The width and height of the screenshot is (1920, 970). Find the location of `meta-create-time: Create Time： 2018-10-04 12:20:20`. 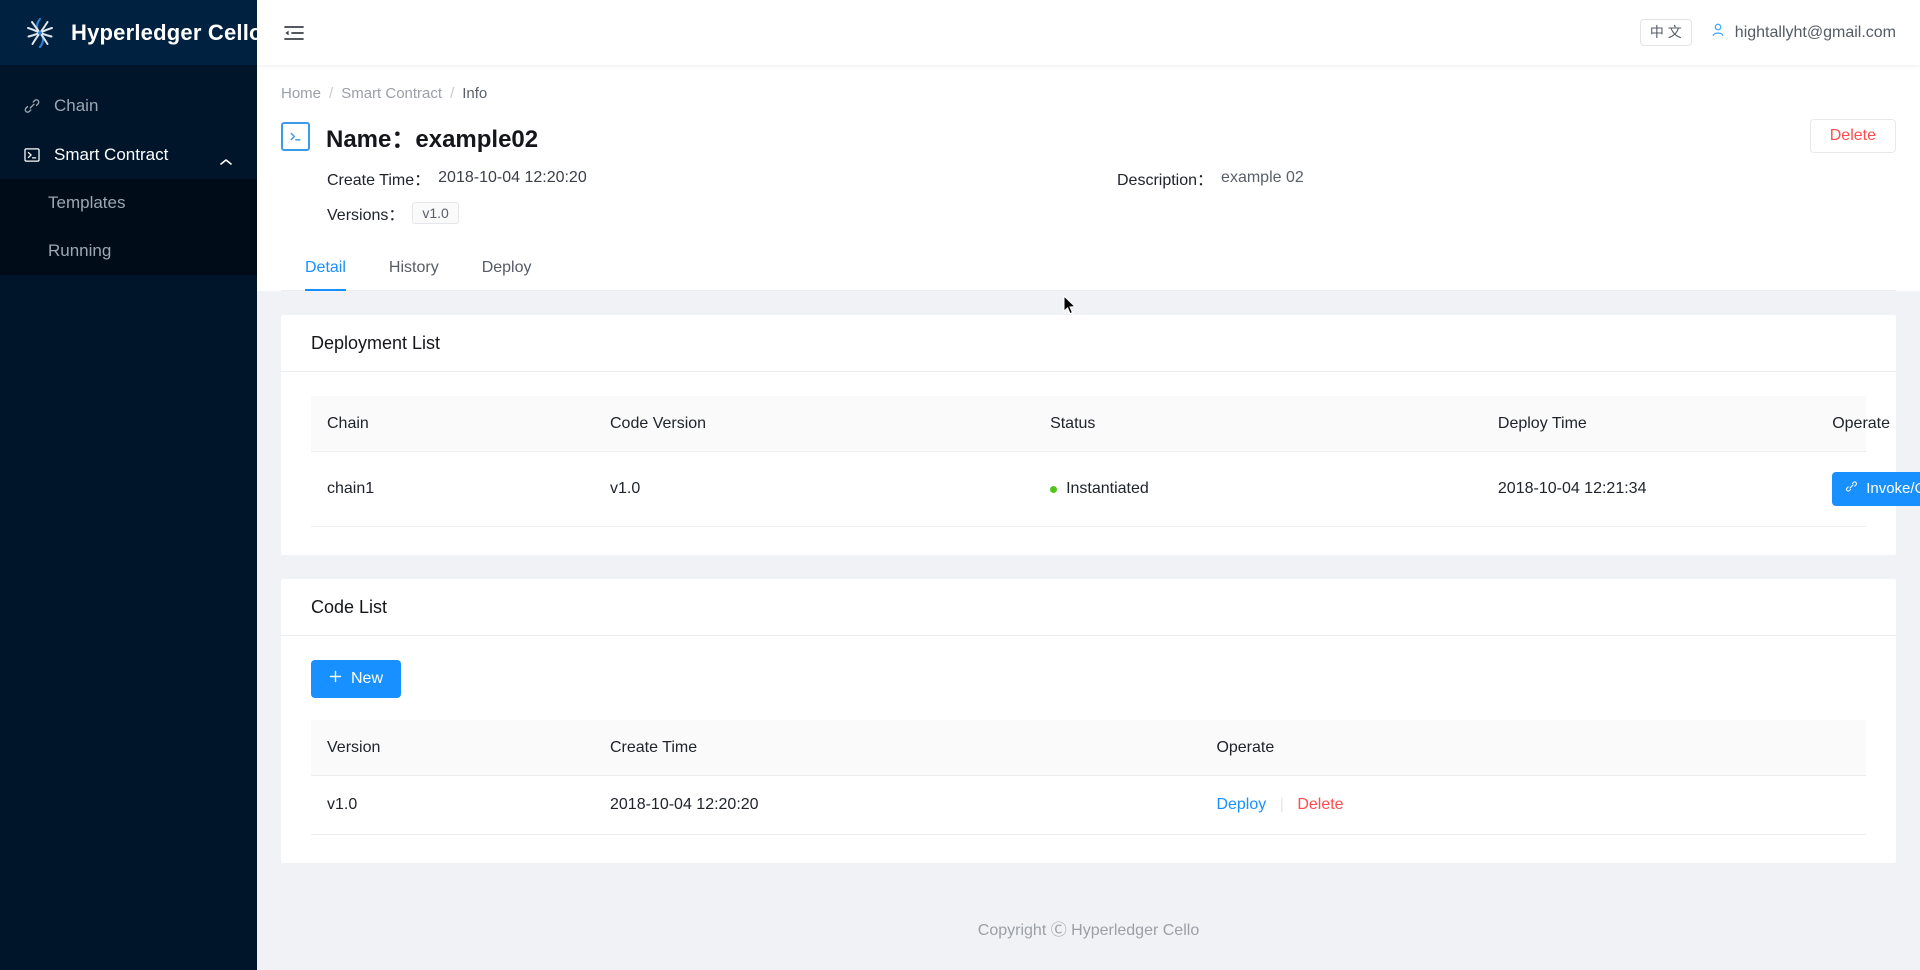

meta-create-time: Create Time： 2018-10-04 12:20:20 is located at coordinates (722, 178).